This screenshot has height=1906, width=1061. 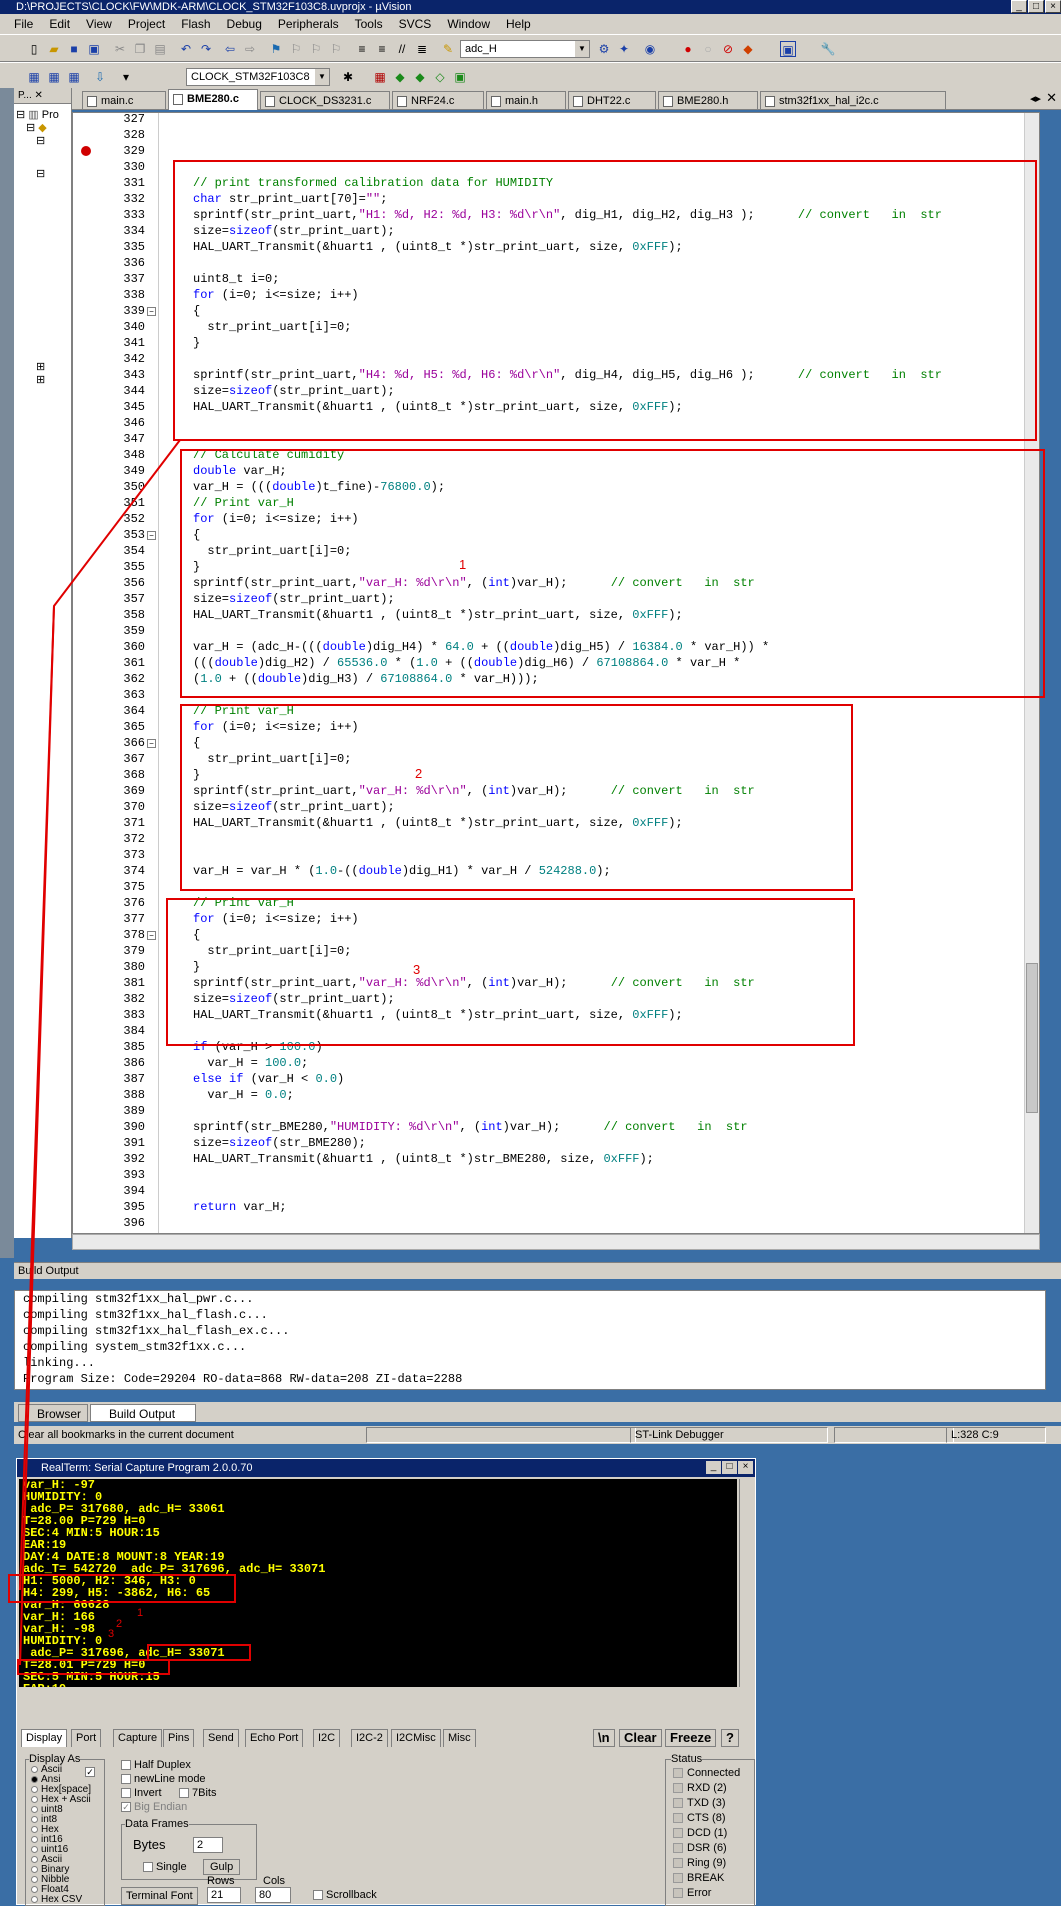 I want to click on copy-icon: ❐, so click(x=140, y=49).